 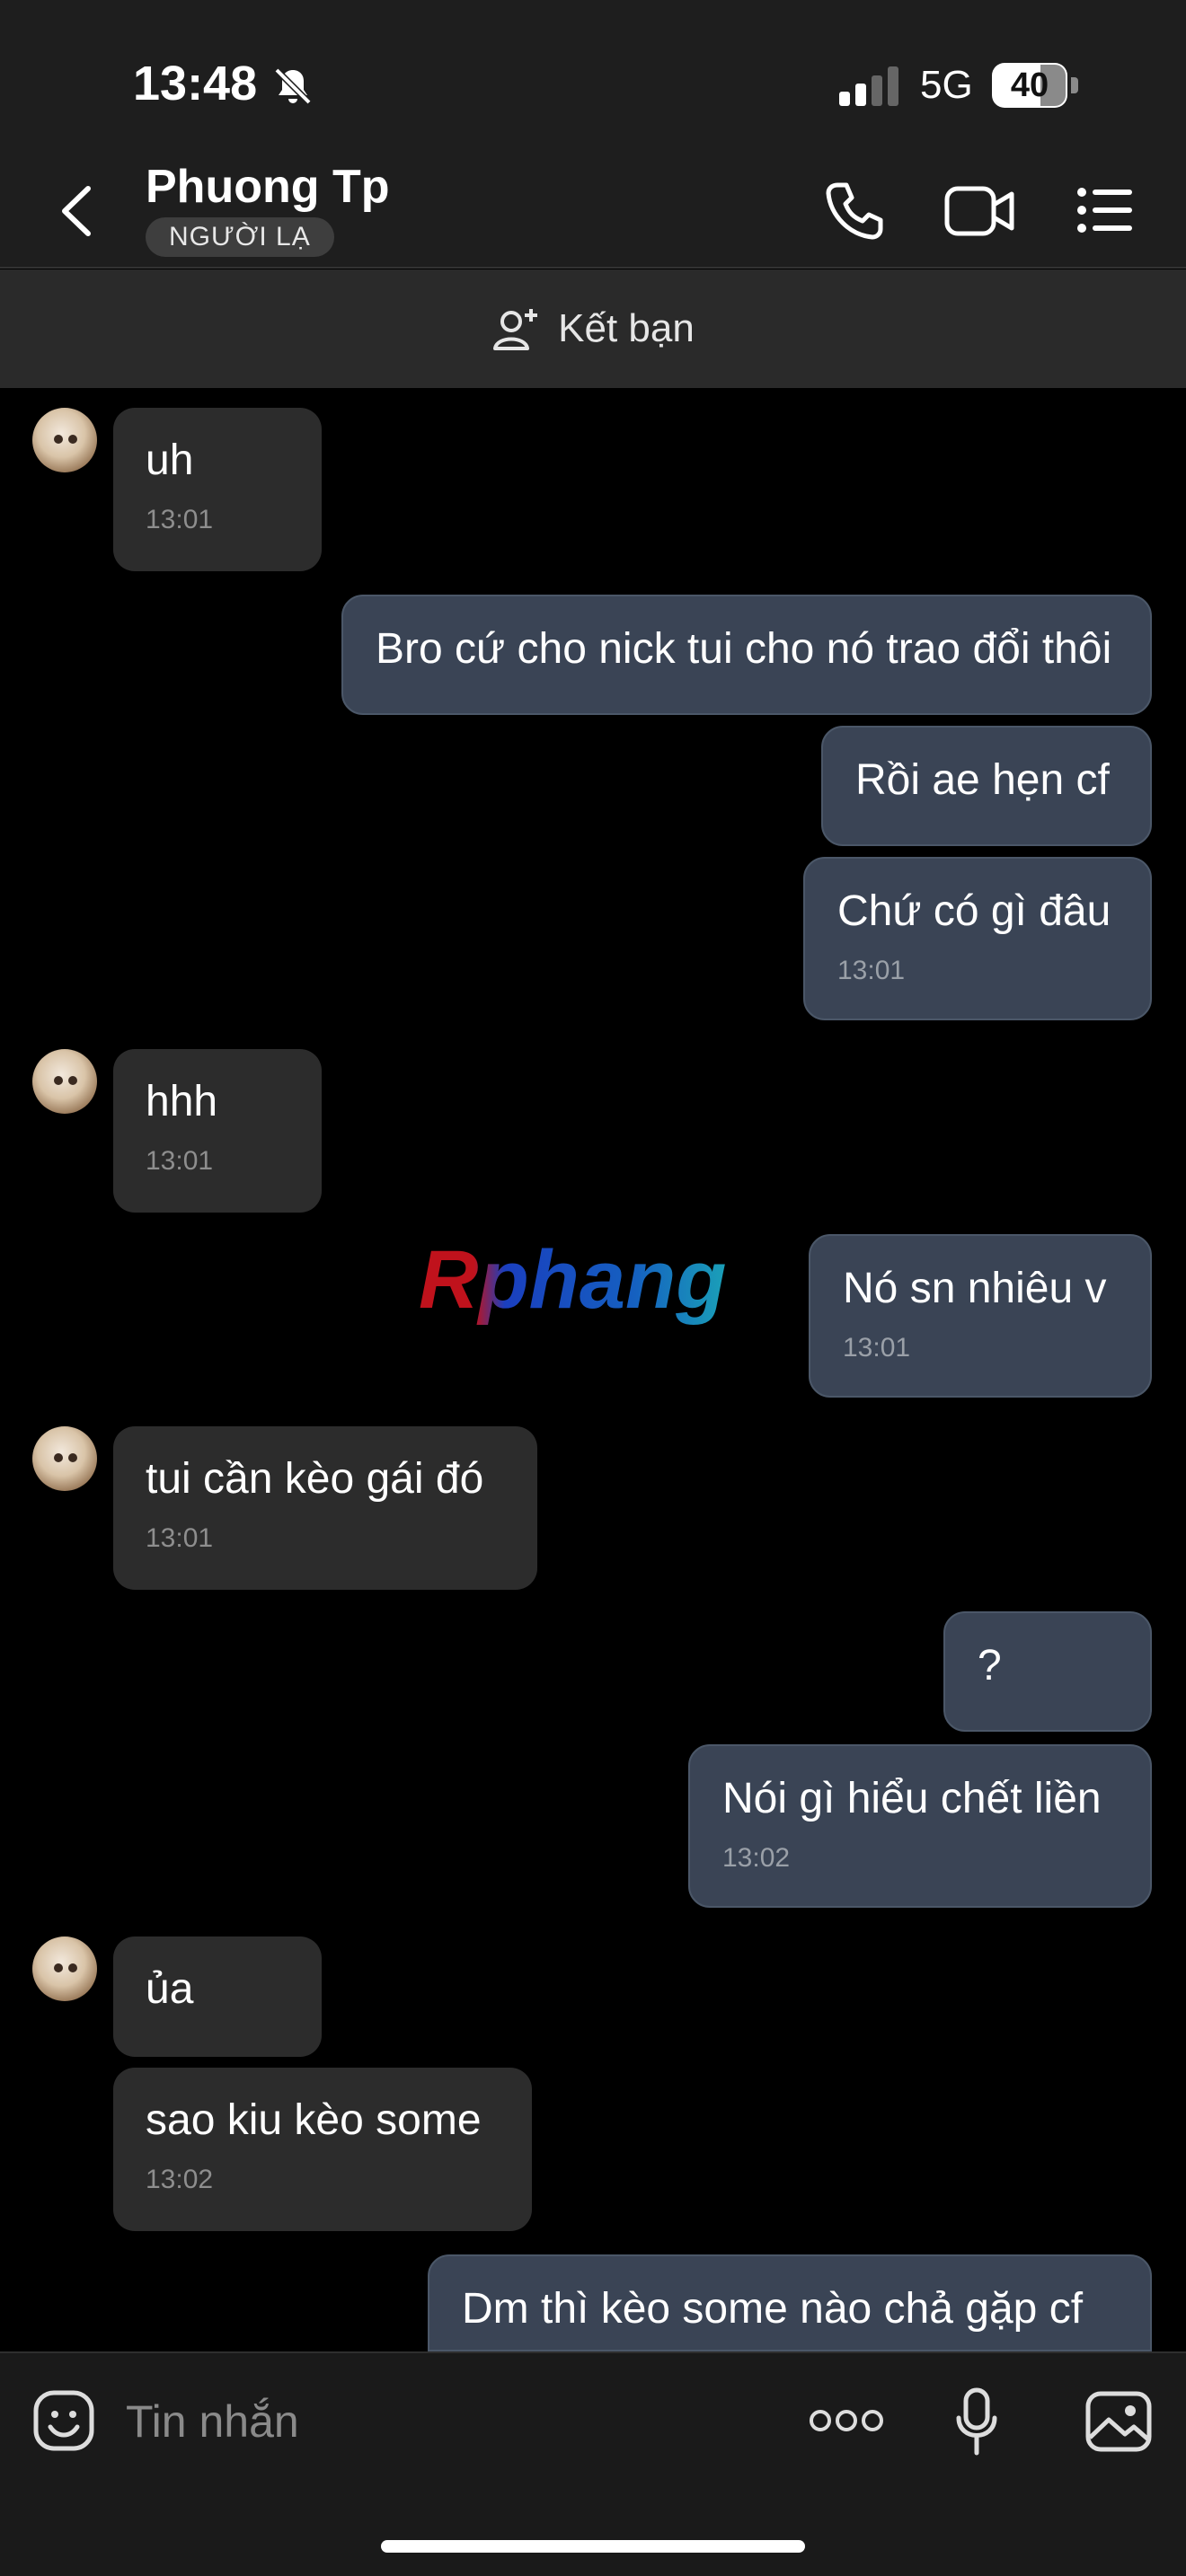 I want to click on message-bubble-outgoing: Rồi ae hẹn cf, so click(x=986, y=786).